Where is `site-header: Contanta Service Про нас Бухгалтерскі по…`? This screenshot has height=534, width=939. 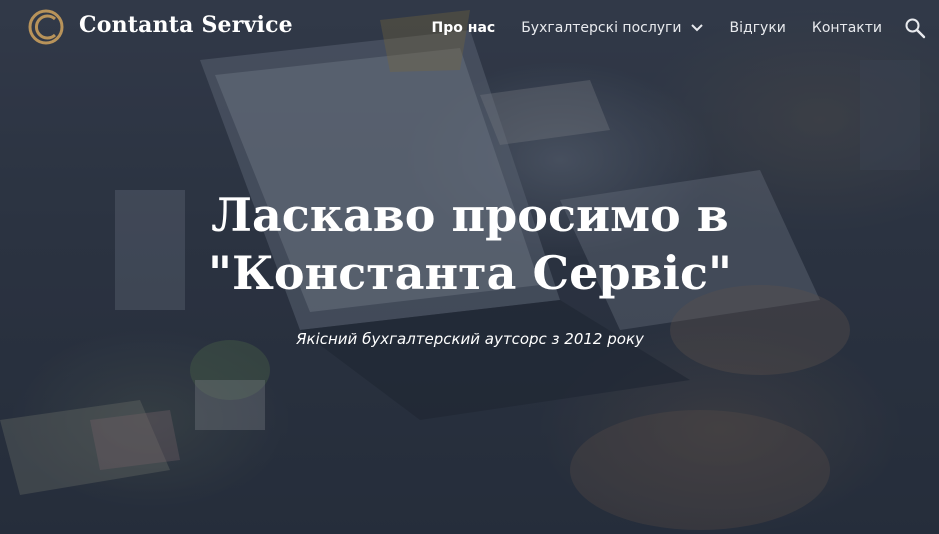
site-header: Contanta Service Про нас Бухгалтерскі по… is located at coordinates (469, 28).